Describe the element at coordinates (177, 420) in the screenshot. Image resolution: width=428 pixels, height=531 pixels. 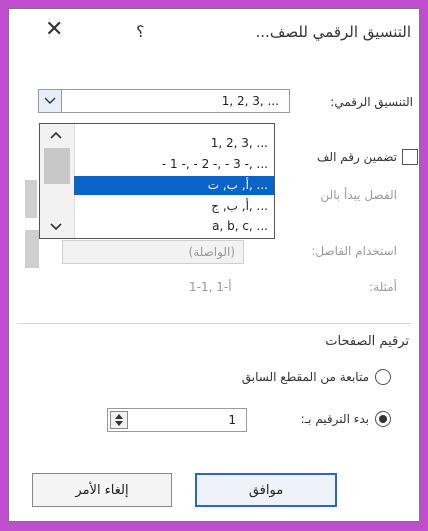
I see `start-at-spinner: 1` at that location.